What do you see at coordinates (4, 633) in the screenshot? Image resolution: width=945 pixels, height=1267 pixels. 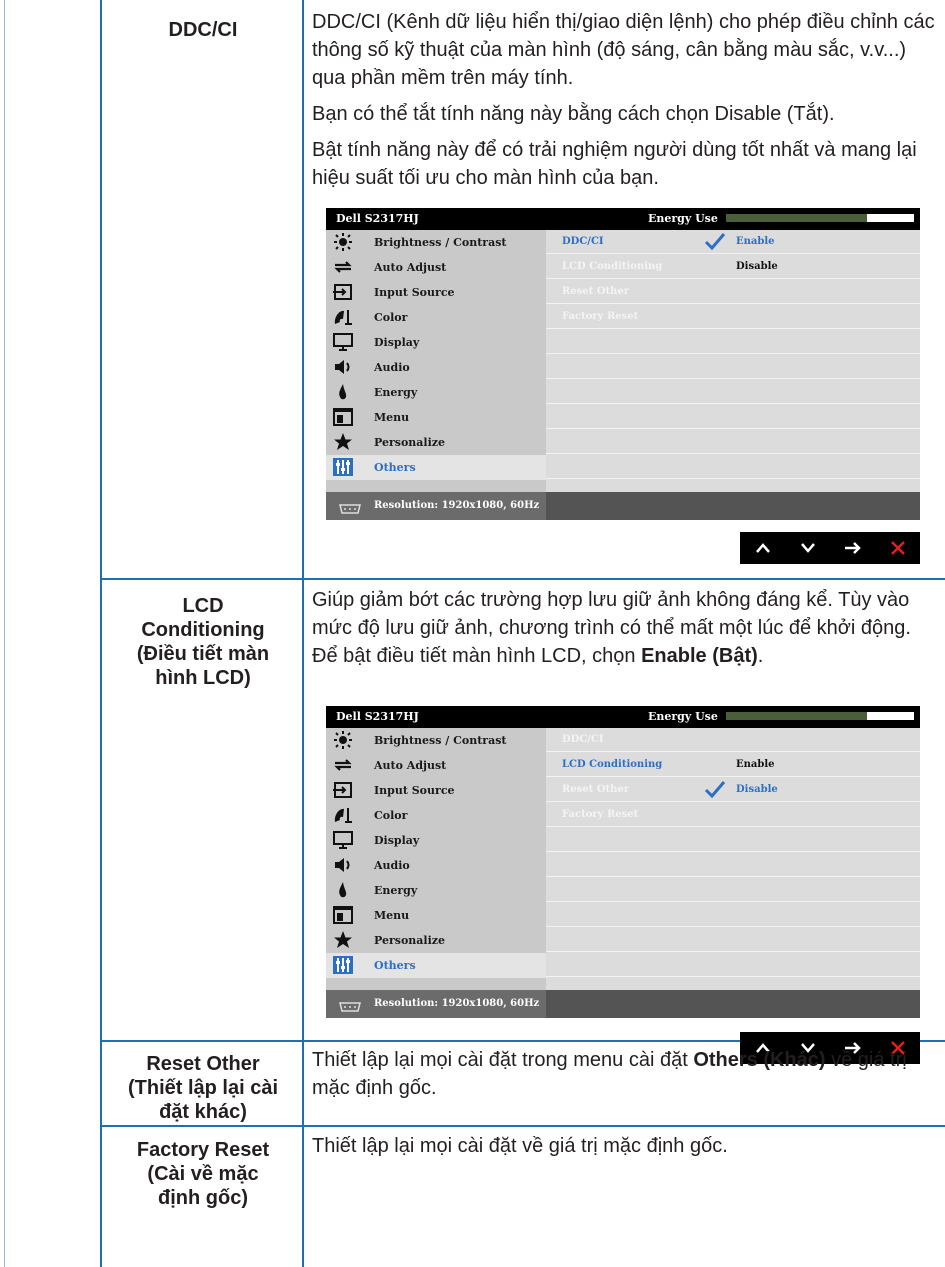 I see `table-border-outer` at bounding box center [4, 633].